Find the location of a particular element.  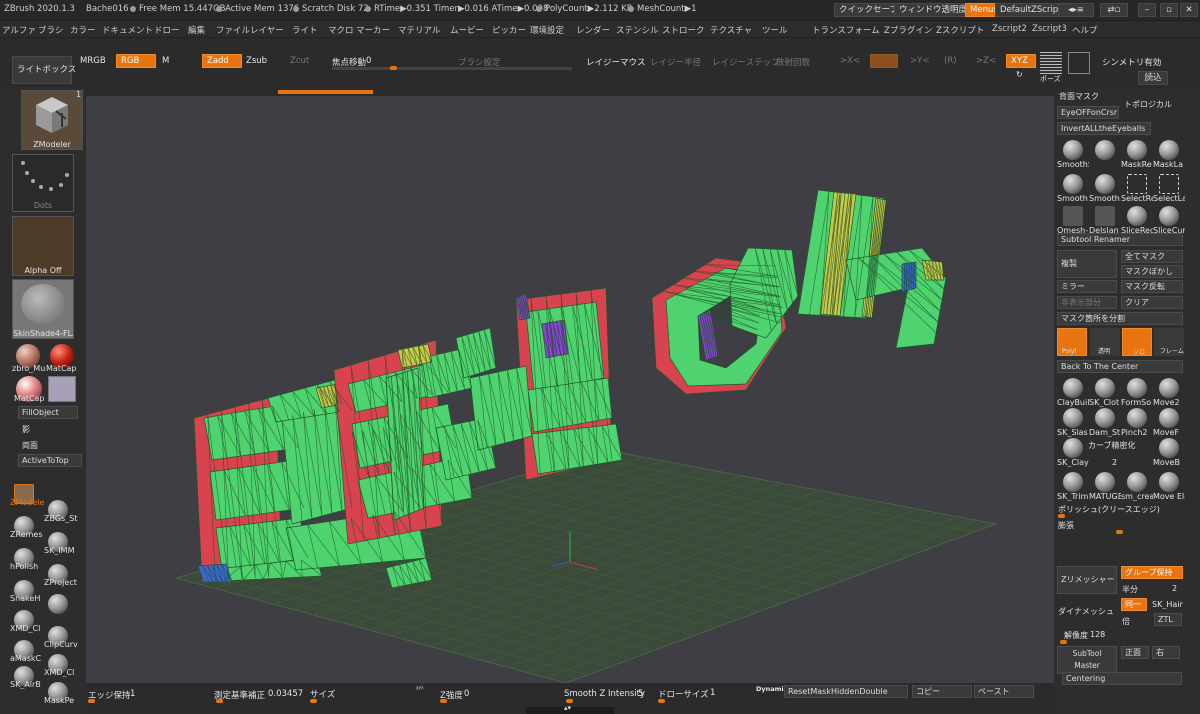

menu-item: Zプラグイン is located at coordinates (908, 30).